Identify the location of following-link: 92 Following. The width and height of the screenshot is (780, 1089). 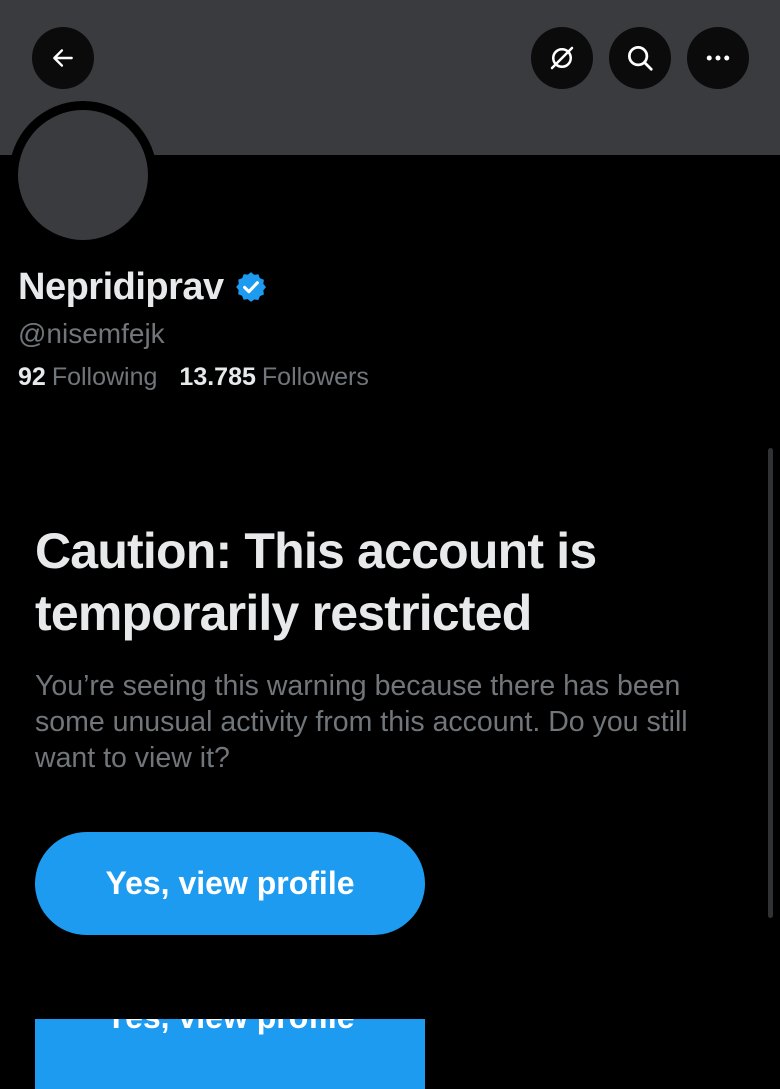
(87, 377).